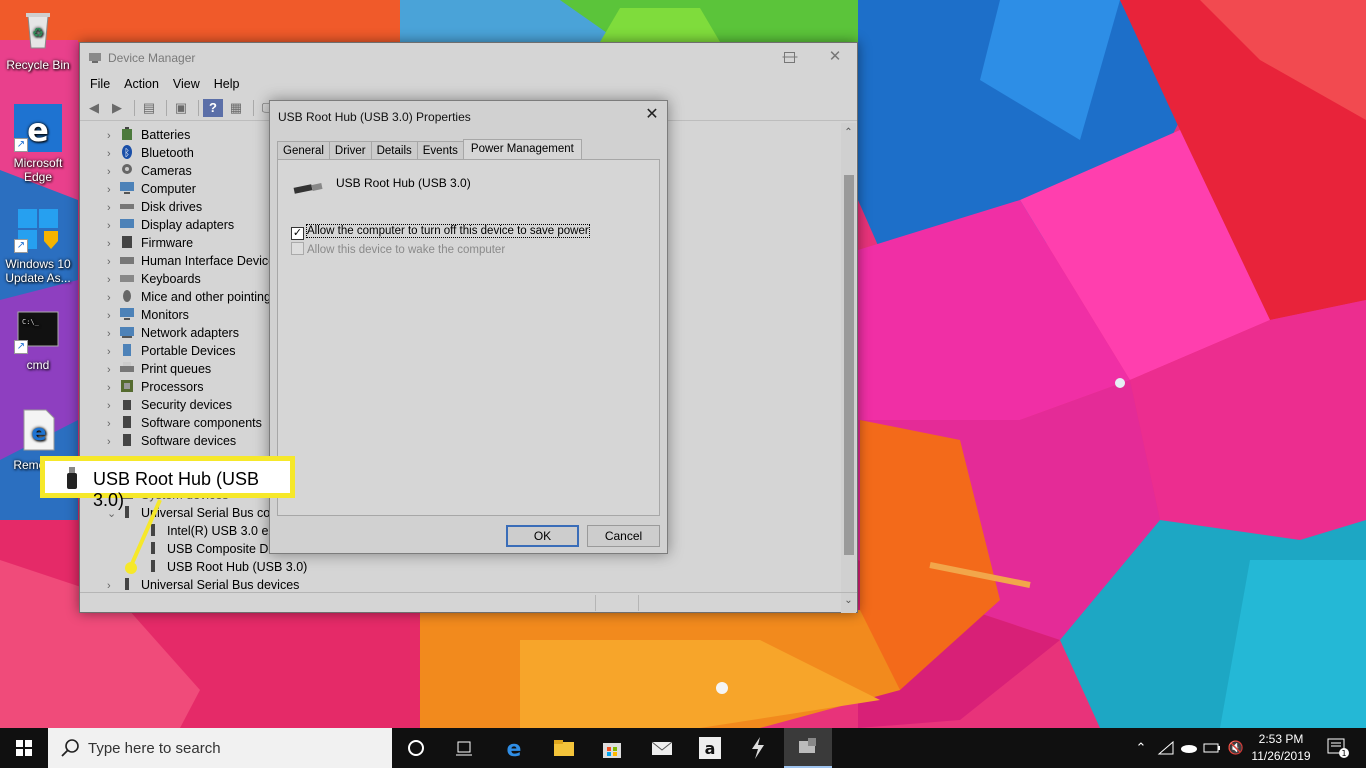  Describe the element at coordinates (171, 351) in the screenshot. I see `tree-item-portable-devices: › Portable Devices` at that location.